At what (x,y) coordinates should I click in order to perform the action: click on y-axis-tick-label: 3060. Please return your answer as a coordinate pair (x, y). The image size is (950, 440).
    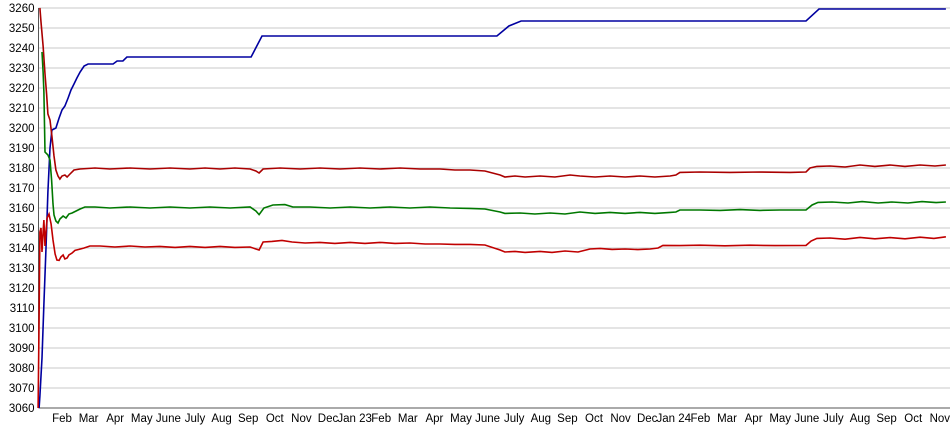
    Looking at the image, I should click on (22, 409).